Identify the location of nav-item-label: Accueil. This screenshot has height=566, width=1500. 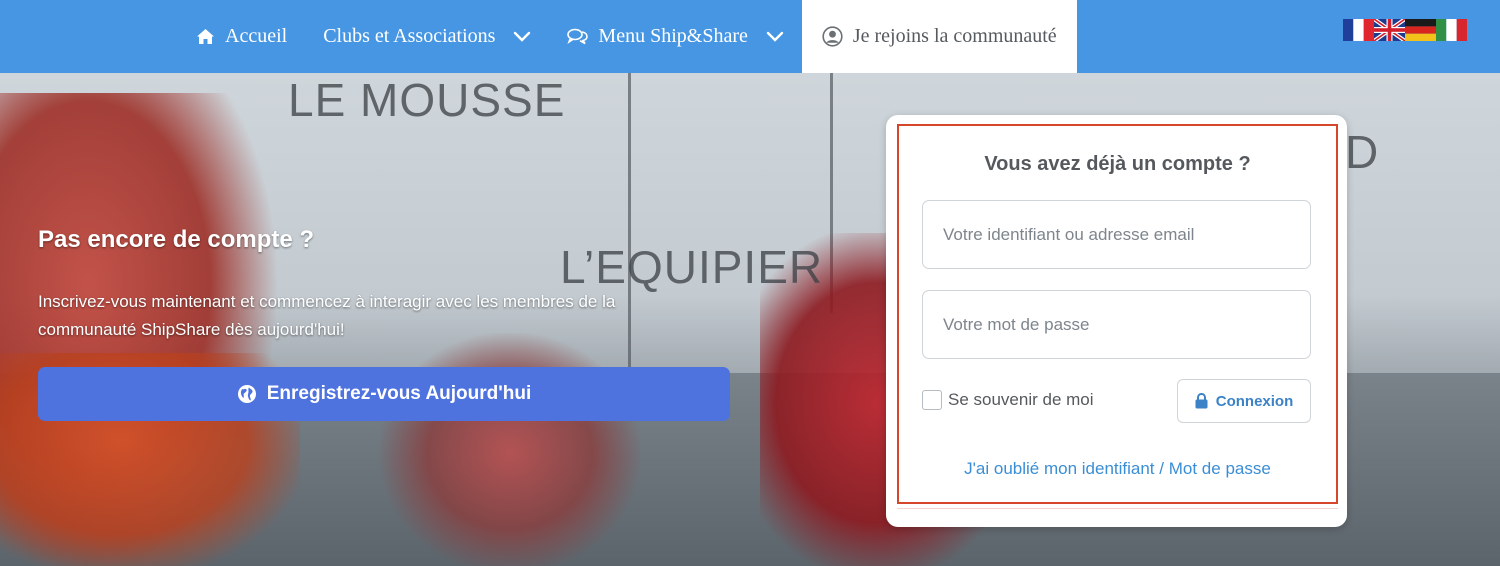
(256, 36).